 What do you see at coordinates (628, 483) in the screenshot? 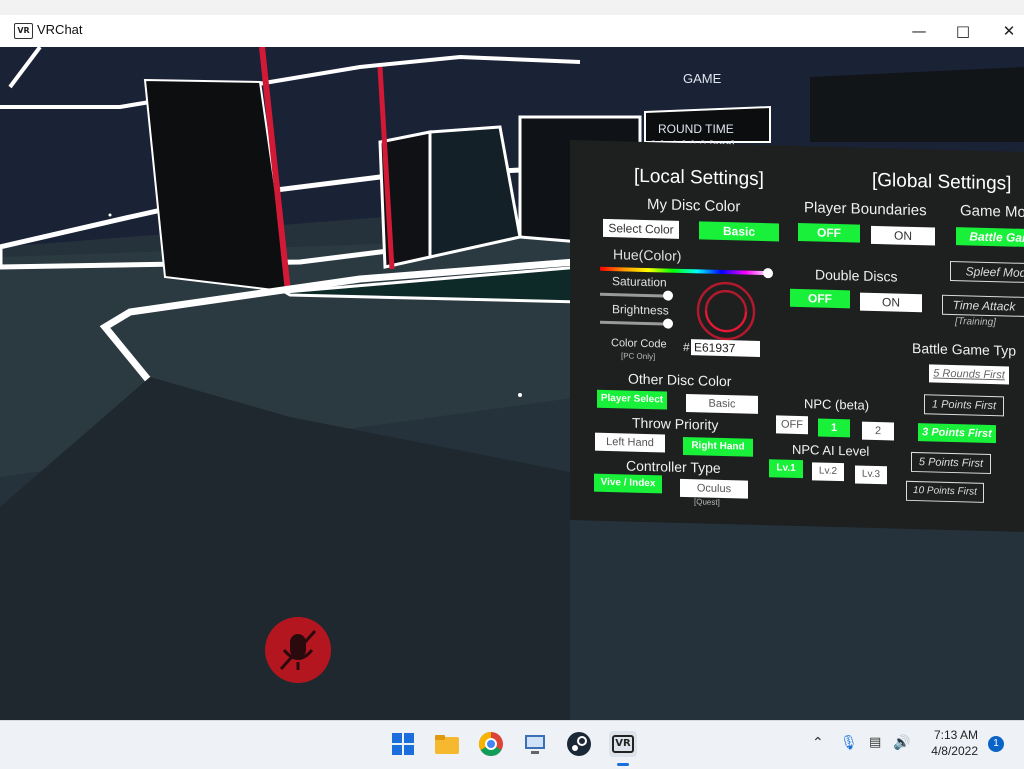
I see `vive-index-button: Vive / Index` at bounding box center [628, 483].